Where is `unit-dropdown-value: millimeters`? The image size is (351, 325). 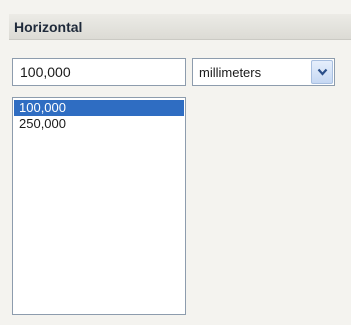 unit-dropdown-value: millimeters is located at coordinates (230, 72).